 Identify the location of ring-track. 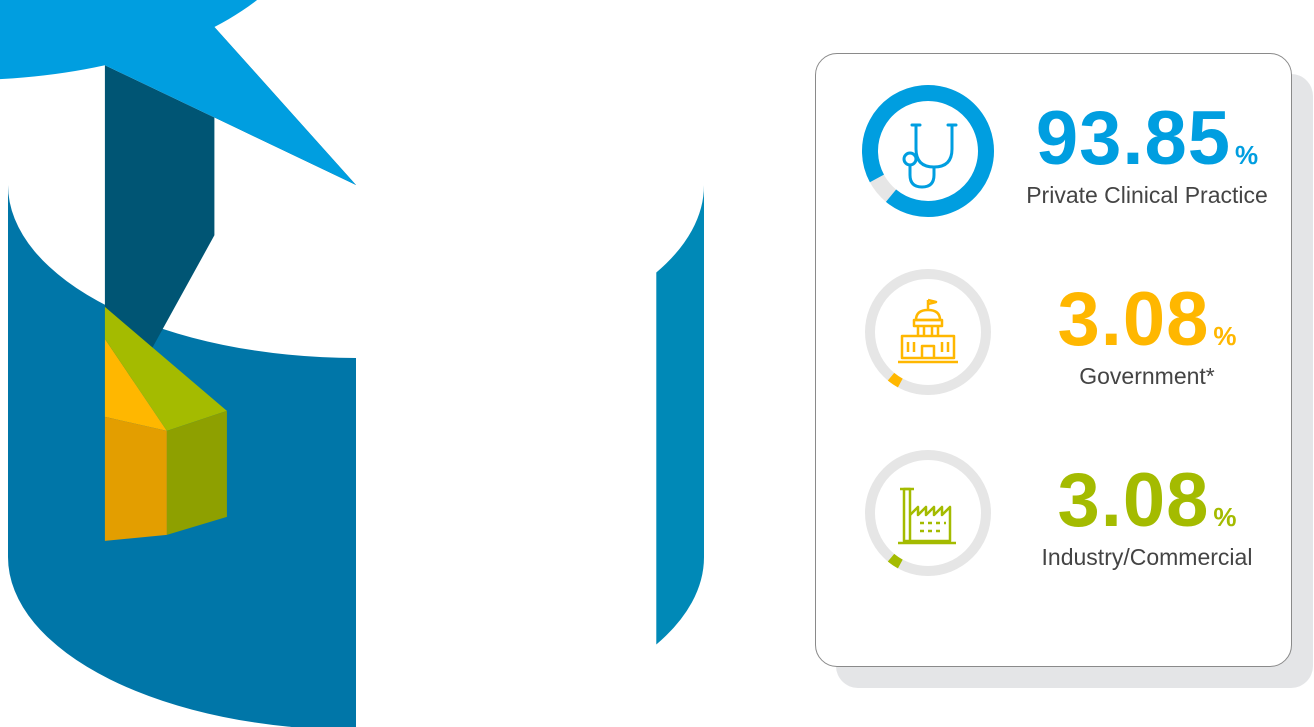
(928, 332).